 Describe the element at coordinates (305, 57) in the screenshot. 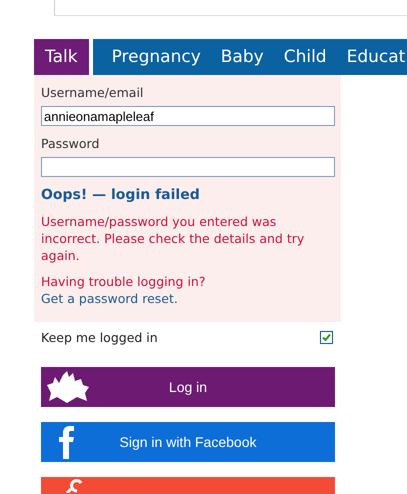

I see `nav-tab: Child` at that location.